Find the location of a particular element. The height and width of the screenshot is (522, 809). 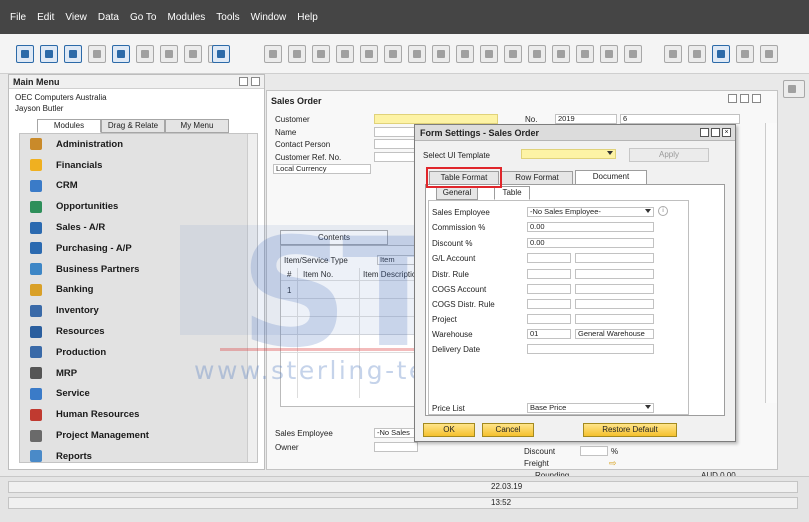

contact-person-field is located at coordinates (396, 144).